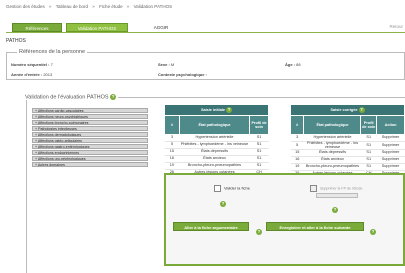 The width and height of the screenshot is (405, 273). Describe the element at coordinates (237, 188) in the screenshot. I see `valider-label: Valider la fiche` at that location.